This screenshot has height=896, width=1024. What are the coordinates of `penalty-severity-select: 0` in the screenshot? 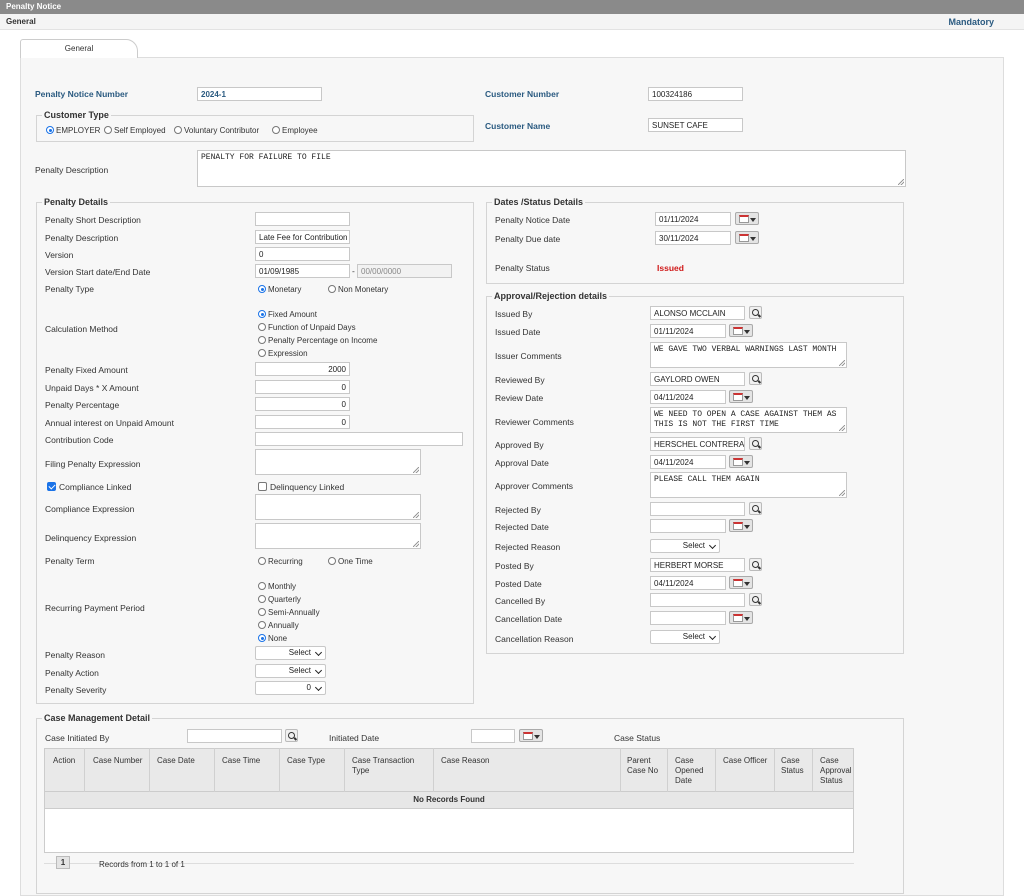 It's located at (290, 688).